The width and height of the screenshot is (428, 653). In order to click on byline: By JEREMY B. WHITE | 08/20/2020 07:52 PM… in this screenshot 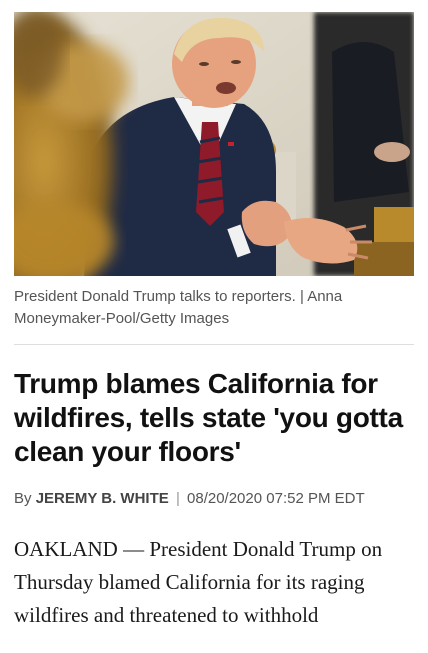, I will do `click(214, 499)`.